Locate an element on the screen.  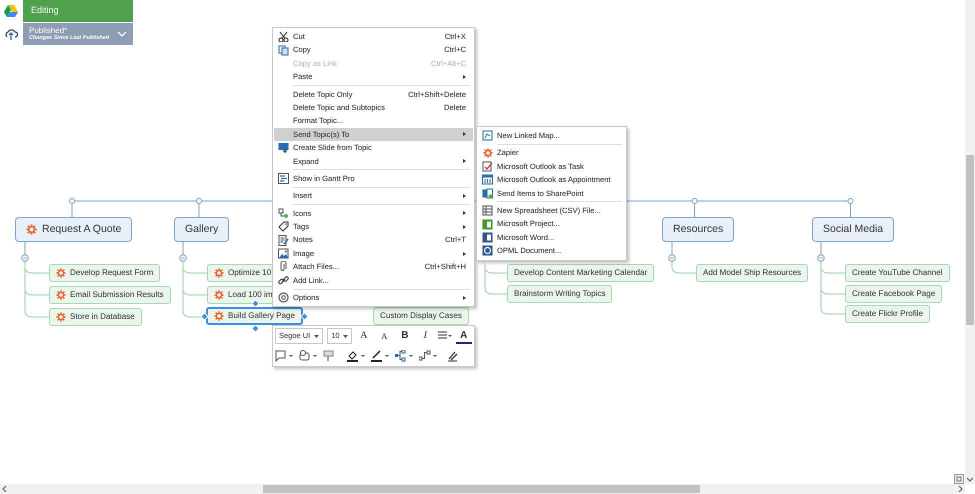
burst-icon is located at coordinates (487, 153).